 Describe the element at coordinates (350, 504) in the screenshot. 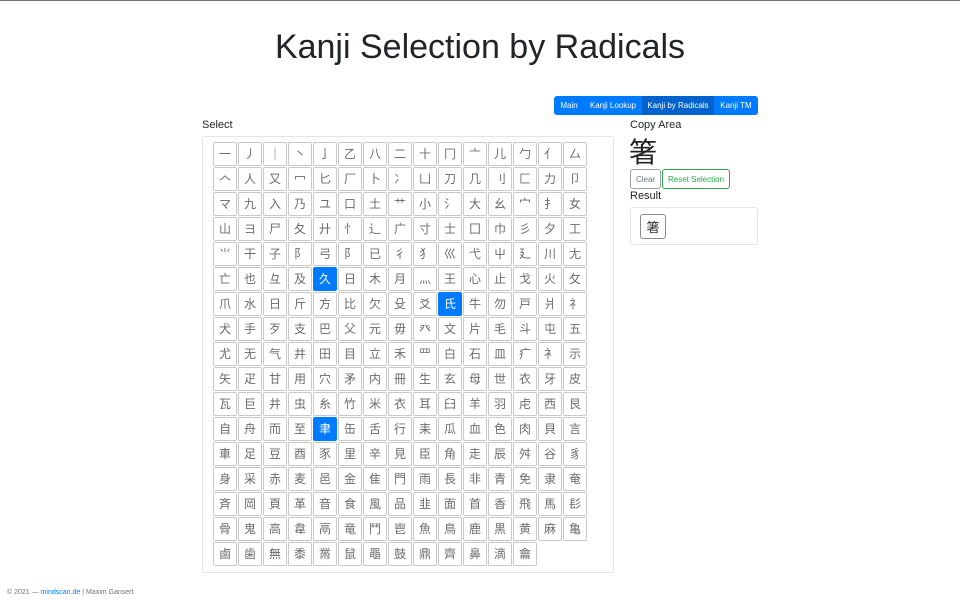

I see `radical-button: 食` at that location.